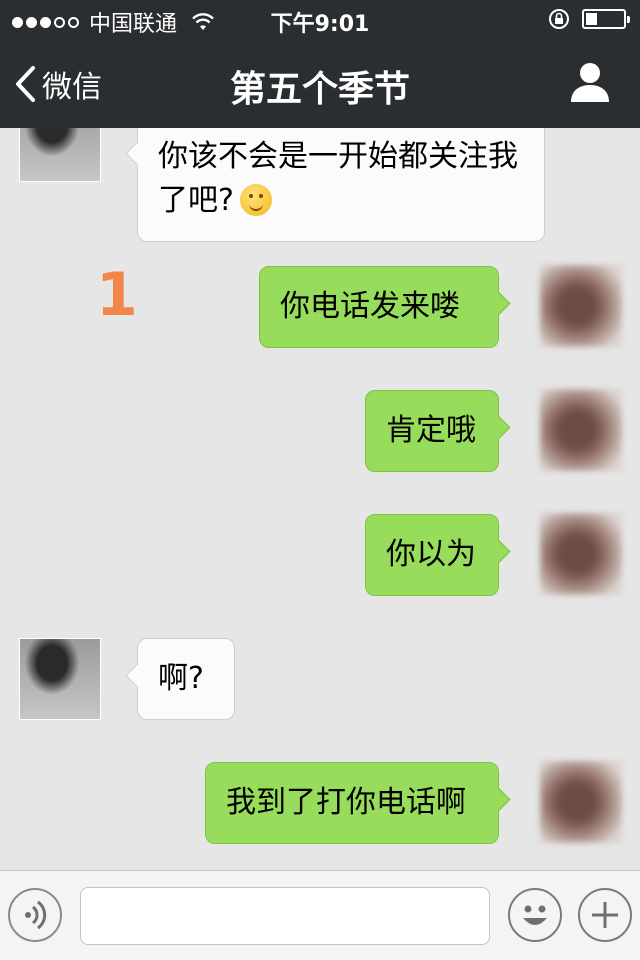 This screenshot has height=960, width=640. I want to click on status-bar: 中国联通 下午9:01, so click(320, 20).